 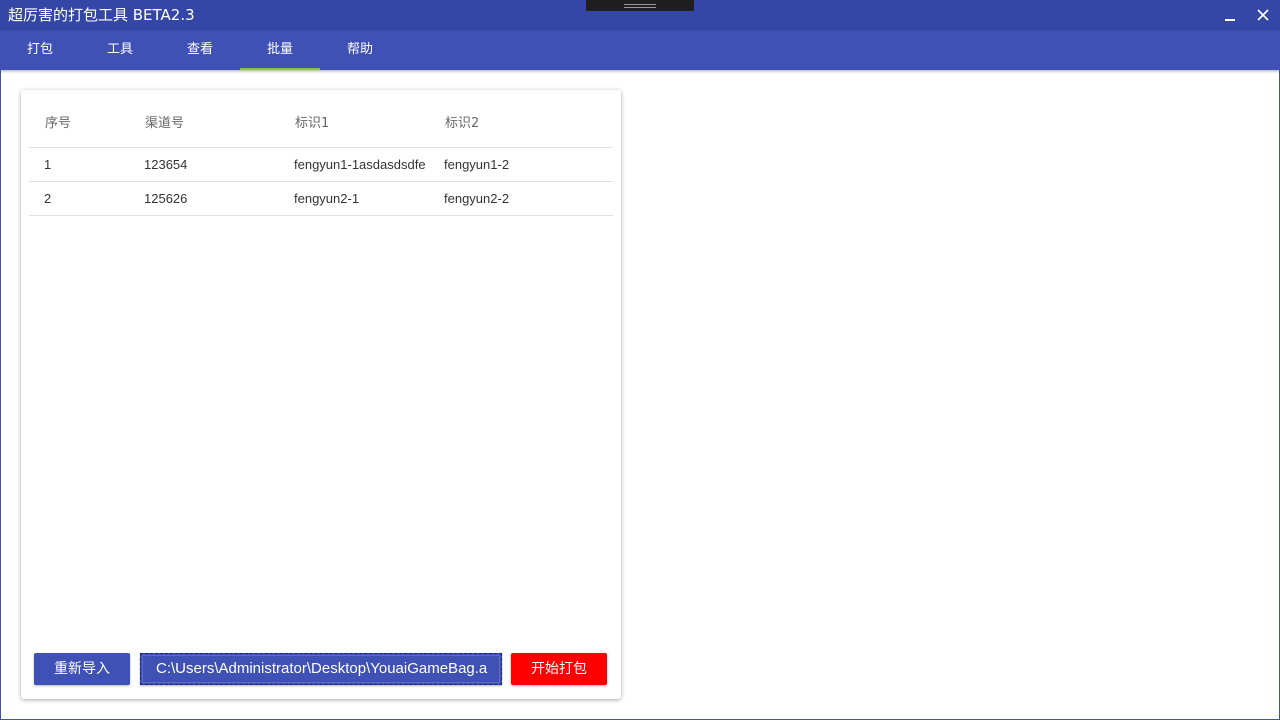 What do you see at coordinates (217, 126) in the screenshot?
I see `column-header-channel: 渠道号` at bounding box center [217, 126].